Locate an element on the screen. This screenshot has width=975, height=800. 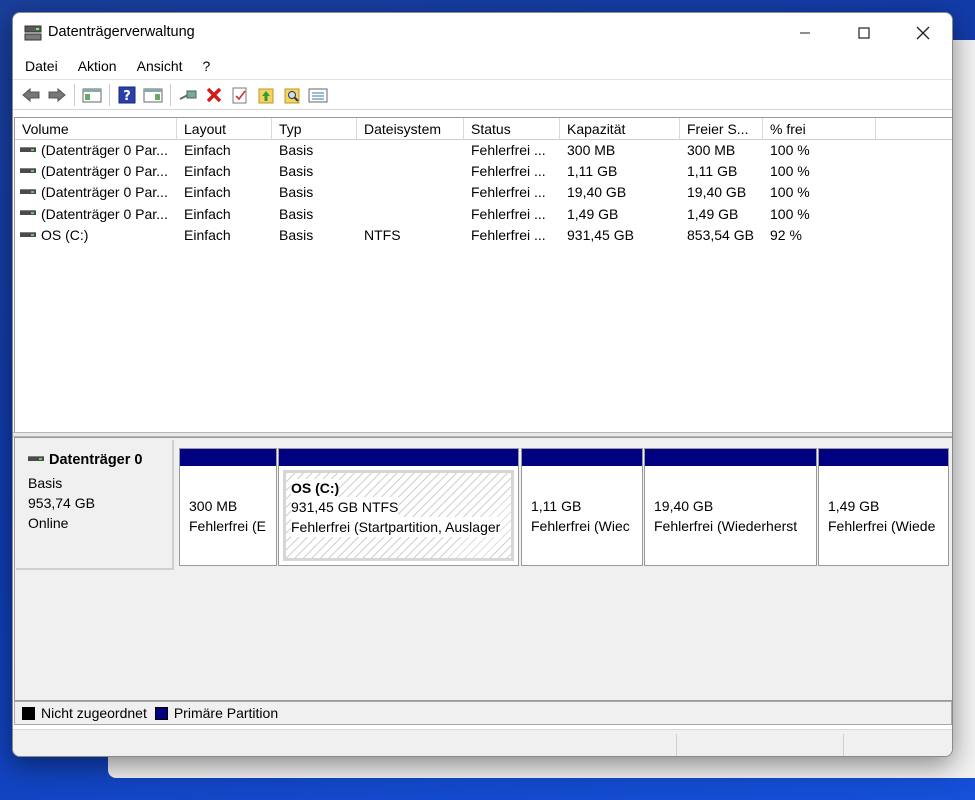
cell-text: 92 % is located at coordinates (786, 234).